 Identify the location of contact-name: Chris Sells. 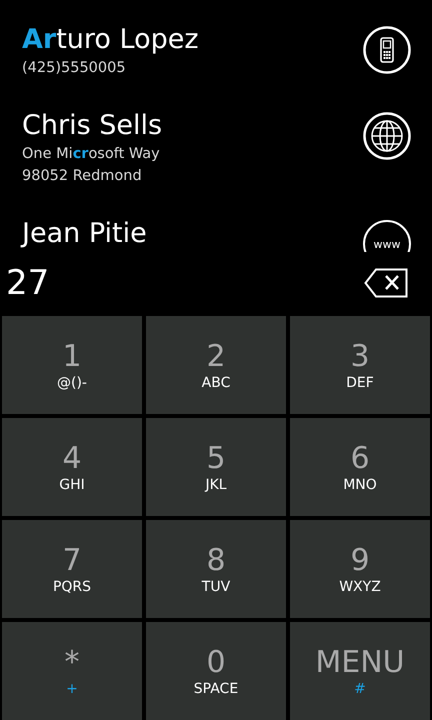
(92, 126).